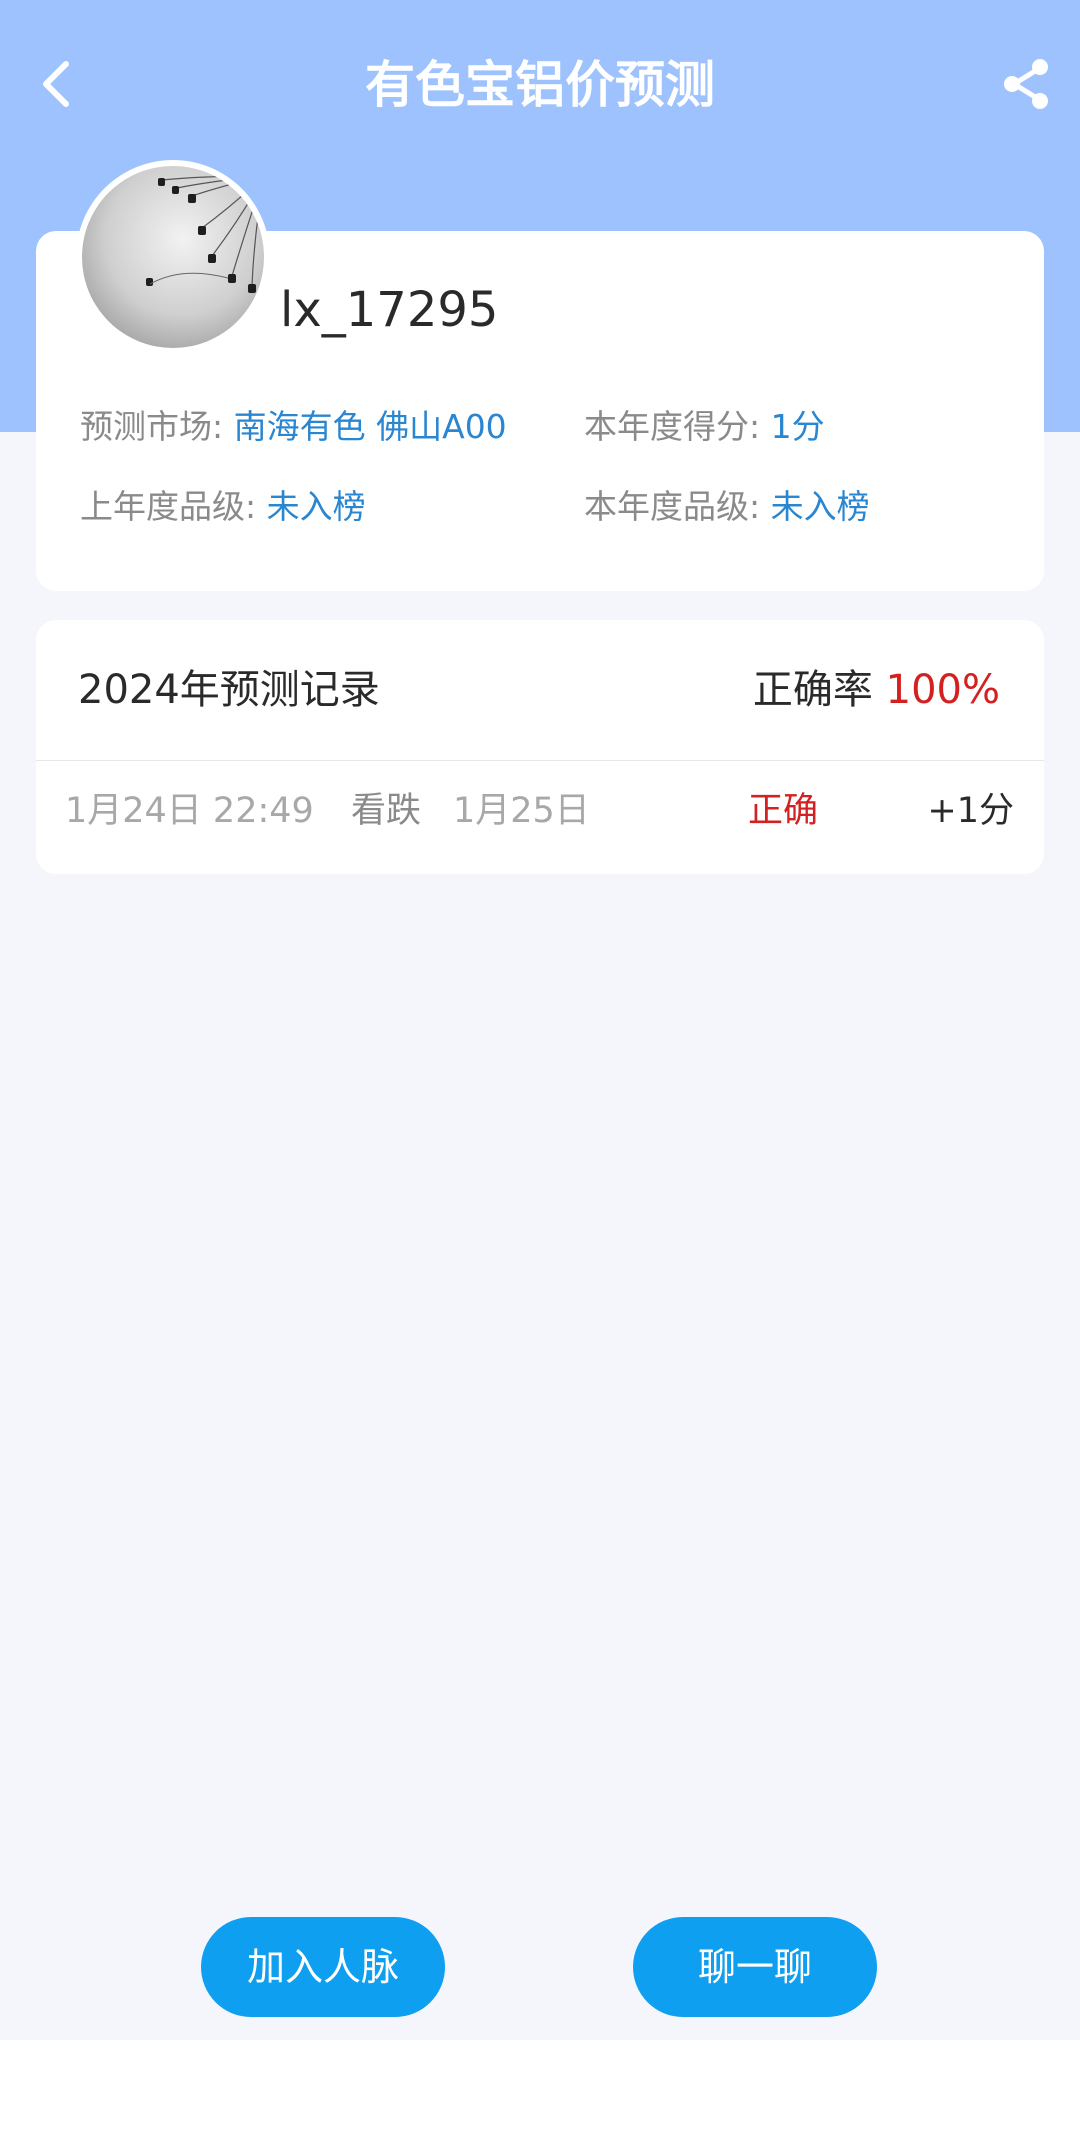 The image size is (1080, 2143). What do you see at coordinates (152, 426) in the screenshot?
I see `market-label: 预测市场:` at bounding box center [152, 426].